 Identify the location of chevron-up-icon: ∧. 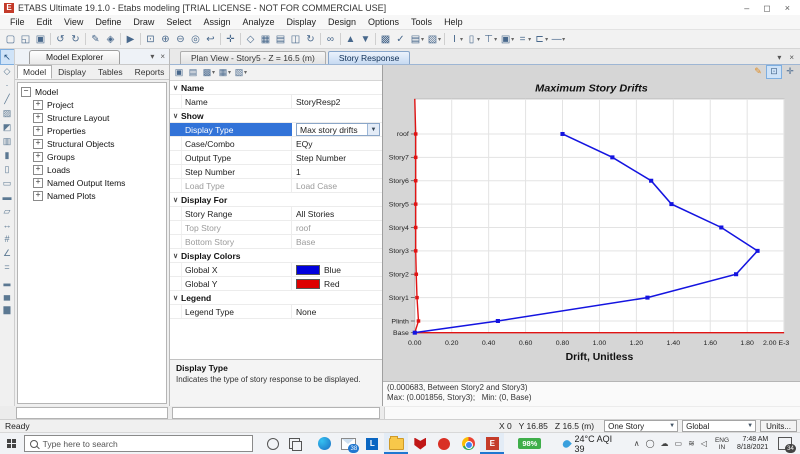
(637, 443).